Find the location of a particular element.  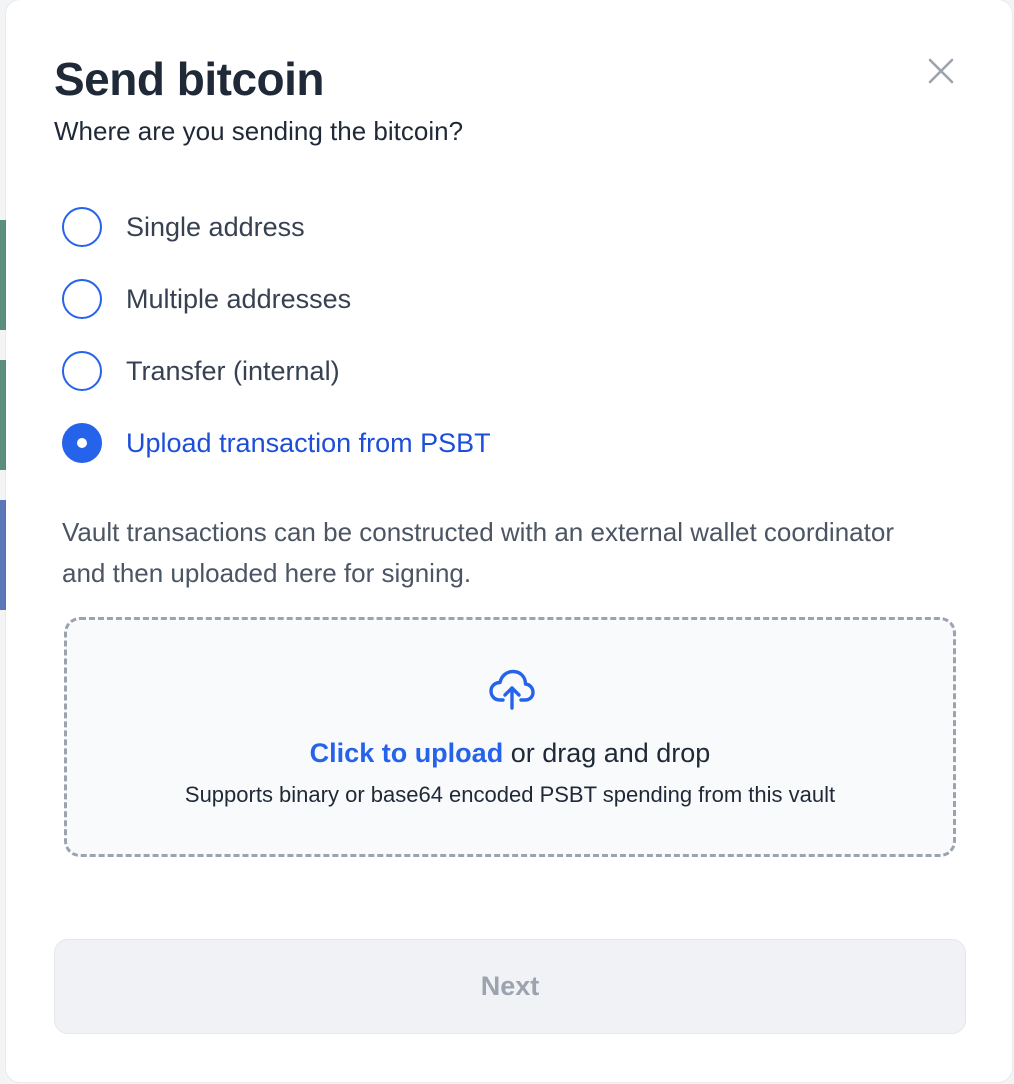

option-label: Upload transaction from PSBT is located at coordinates (308, 442).